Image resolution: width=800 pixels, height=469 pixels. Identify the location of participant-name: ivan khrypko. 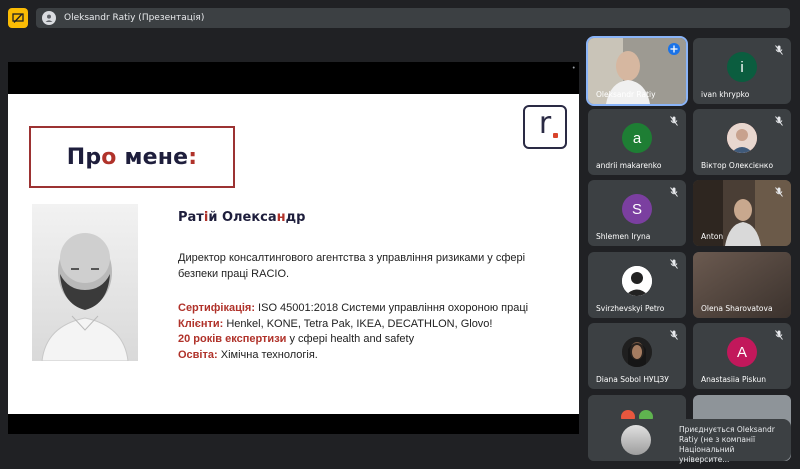
(725, 94).